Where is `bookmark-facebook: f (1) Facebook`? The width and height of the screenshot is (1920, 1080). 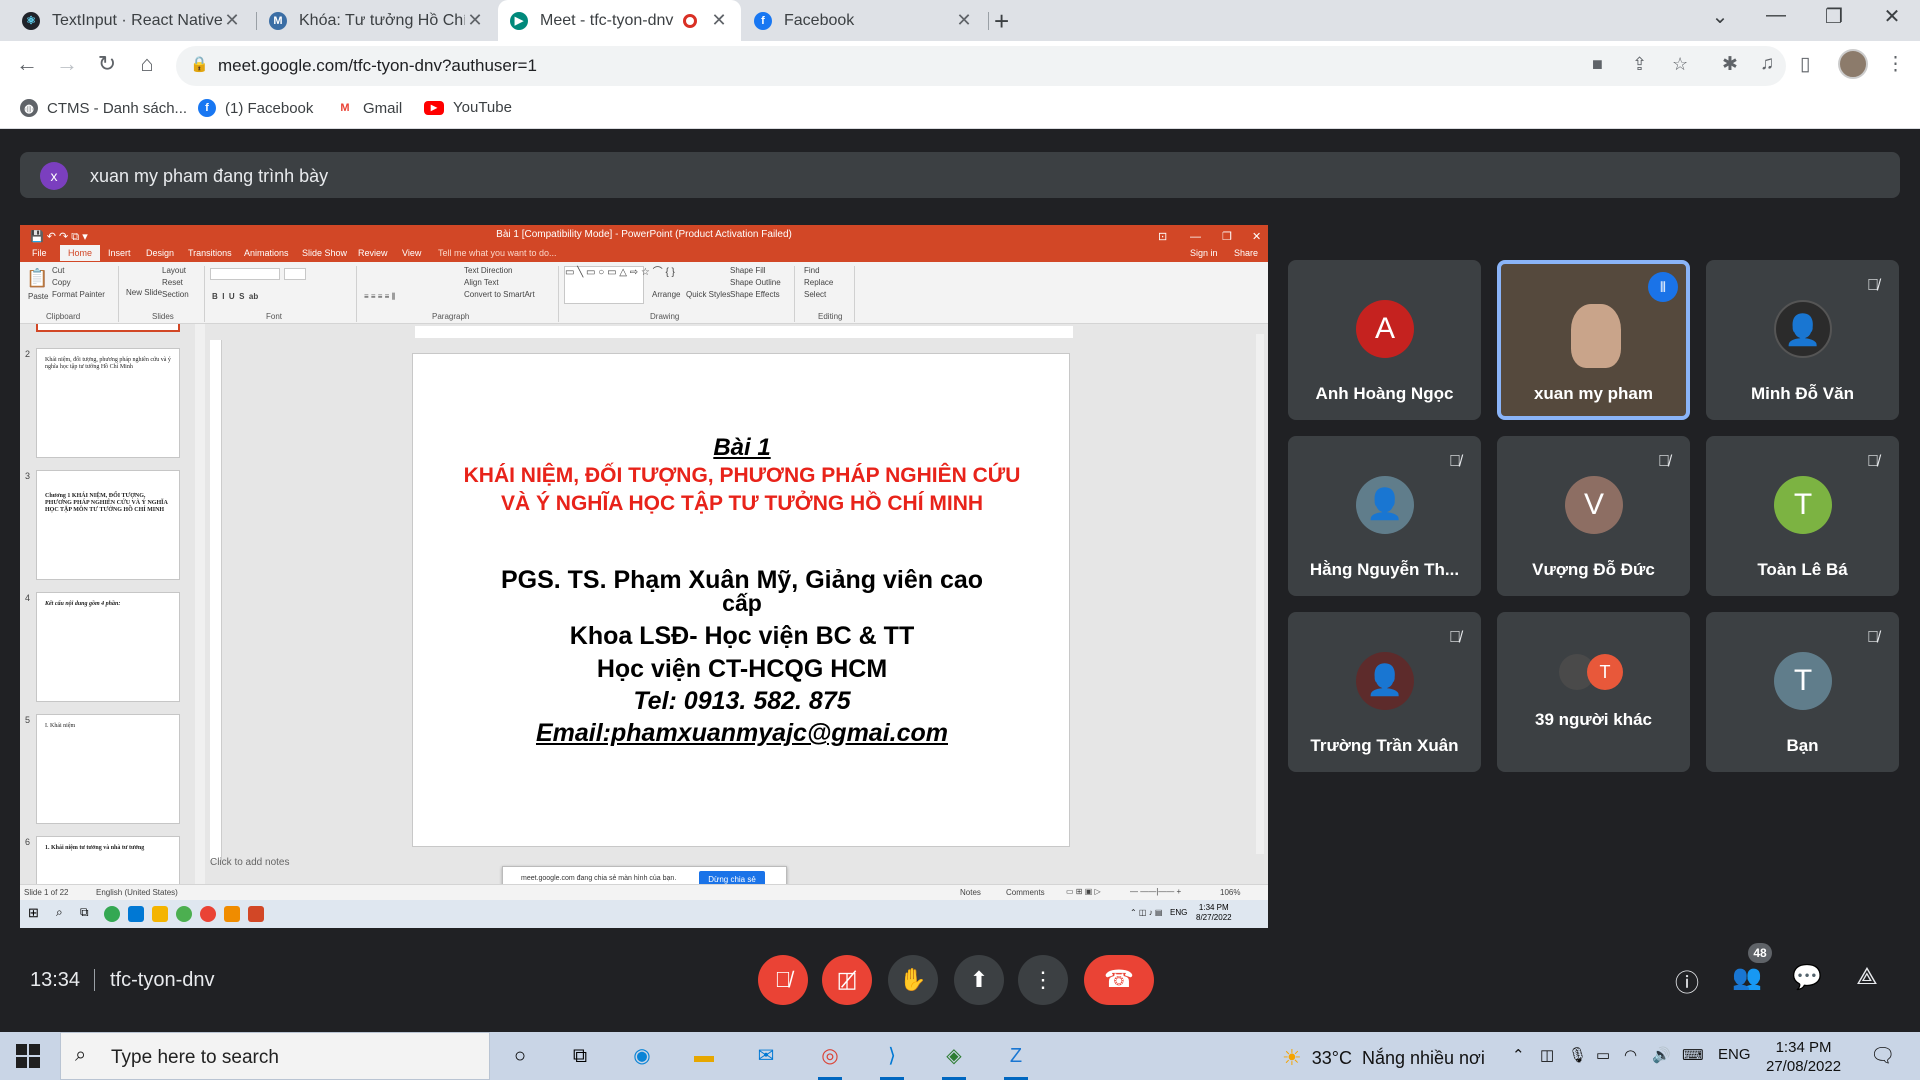 bookmark-facebook: f (1) Facebook is located at coordinates (255, 108).